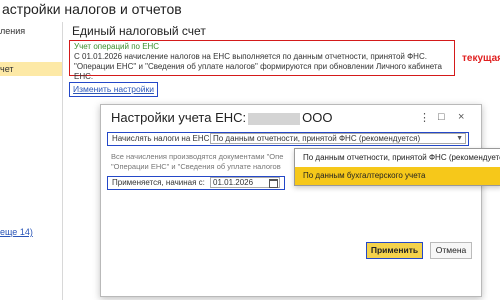 This screenshot has height=300, width=500. Describe the element at coordinates (139, 31) in the screenshot. I see `section-title: Единый налоговый счет` at that location.